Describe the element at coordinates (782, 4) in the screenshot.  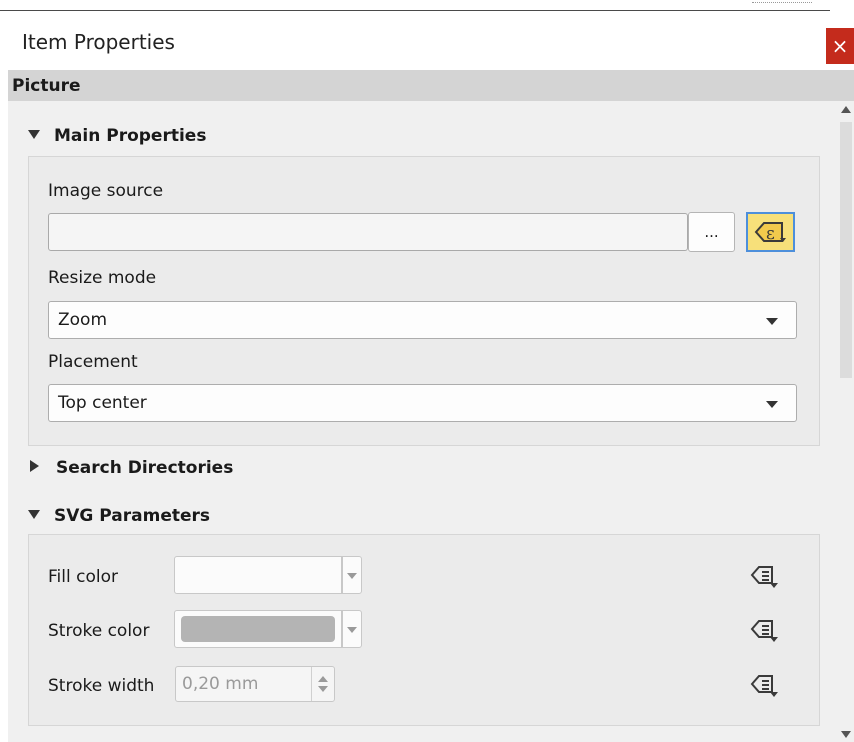
I see `top-decoration` at that location.